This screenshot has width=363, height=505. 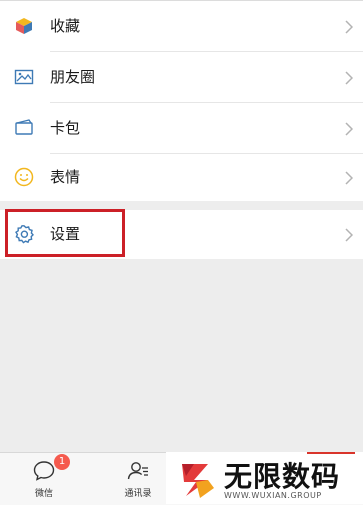 I want to click on watermark-logo: 无限数码 WWW.WUXIAN.GROUP, so click(x=264, y=478).